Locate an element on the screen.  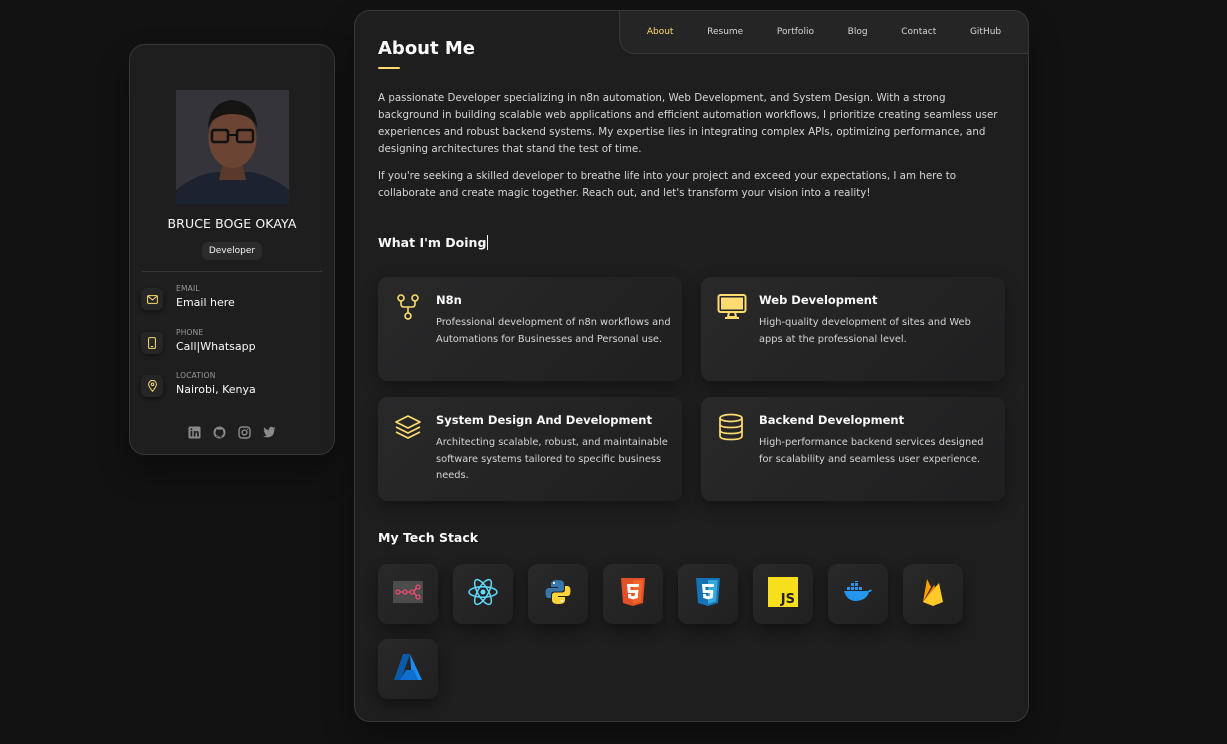
tech-item-javascript: JS is located at coordinates (783, 594).